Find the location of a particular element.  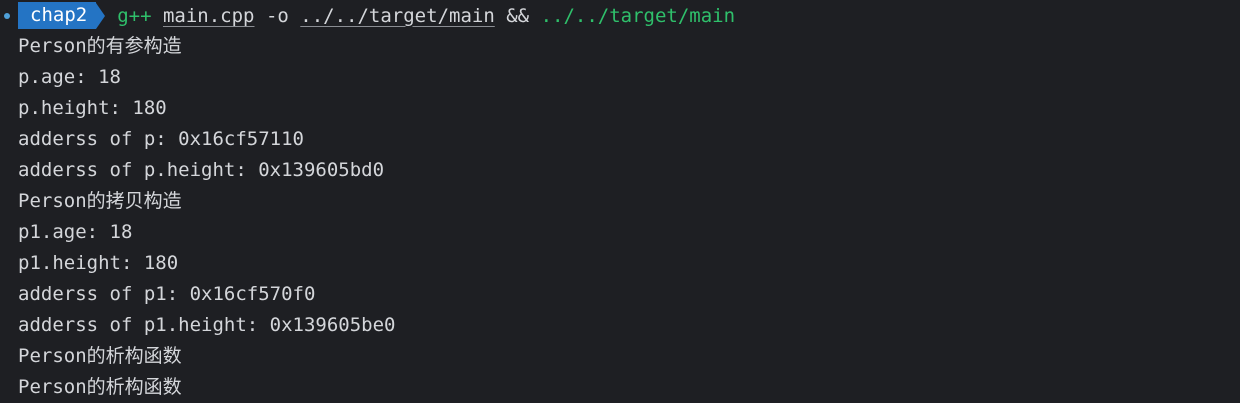

directory-badge: chap2 is located at coordinates (57, 15).